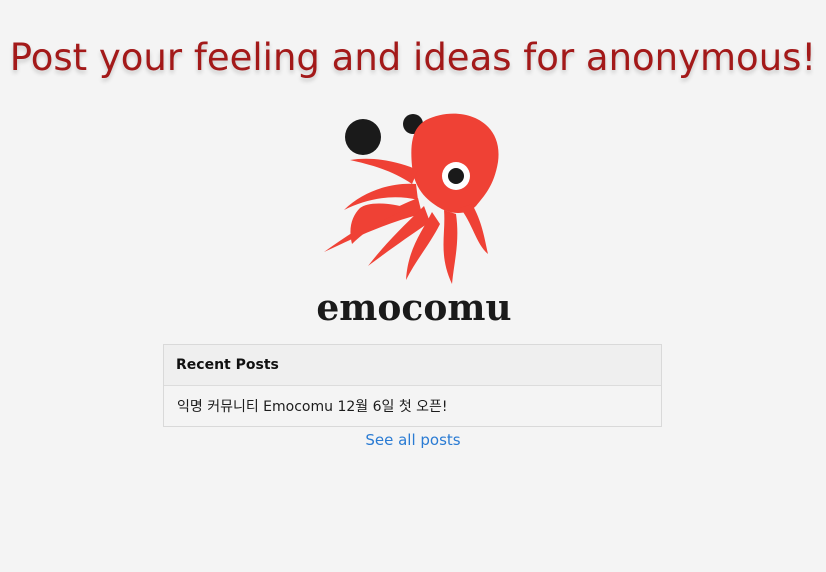 Image resolution: width=826 pixels, height=572 pixels. I want to click on see-all-posts-link: See all posts, so click(412, 440).